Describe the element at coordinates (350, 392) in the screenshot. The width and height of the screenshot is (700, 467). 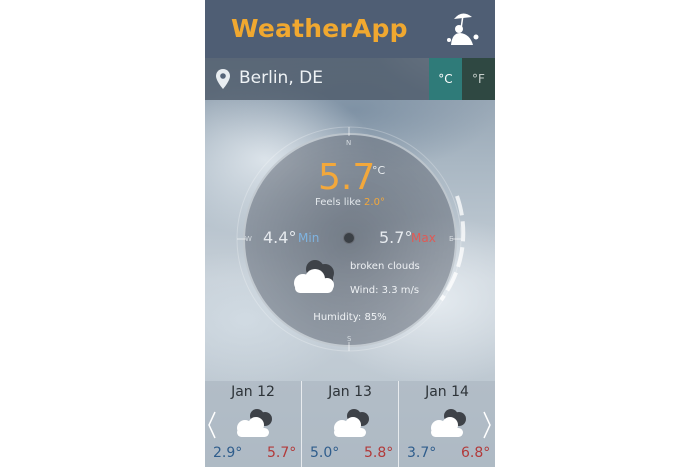
I see `forecast-date: Jan 13` at that location.